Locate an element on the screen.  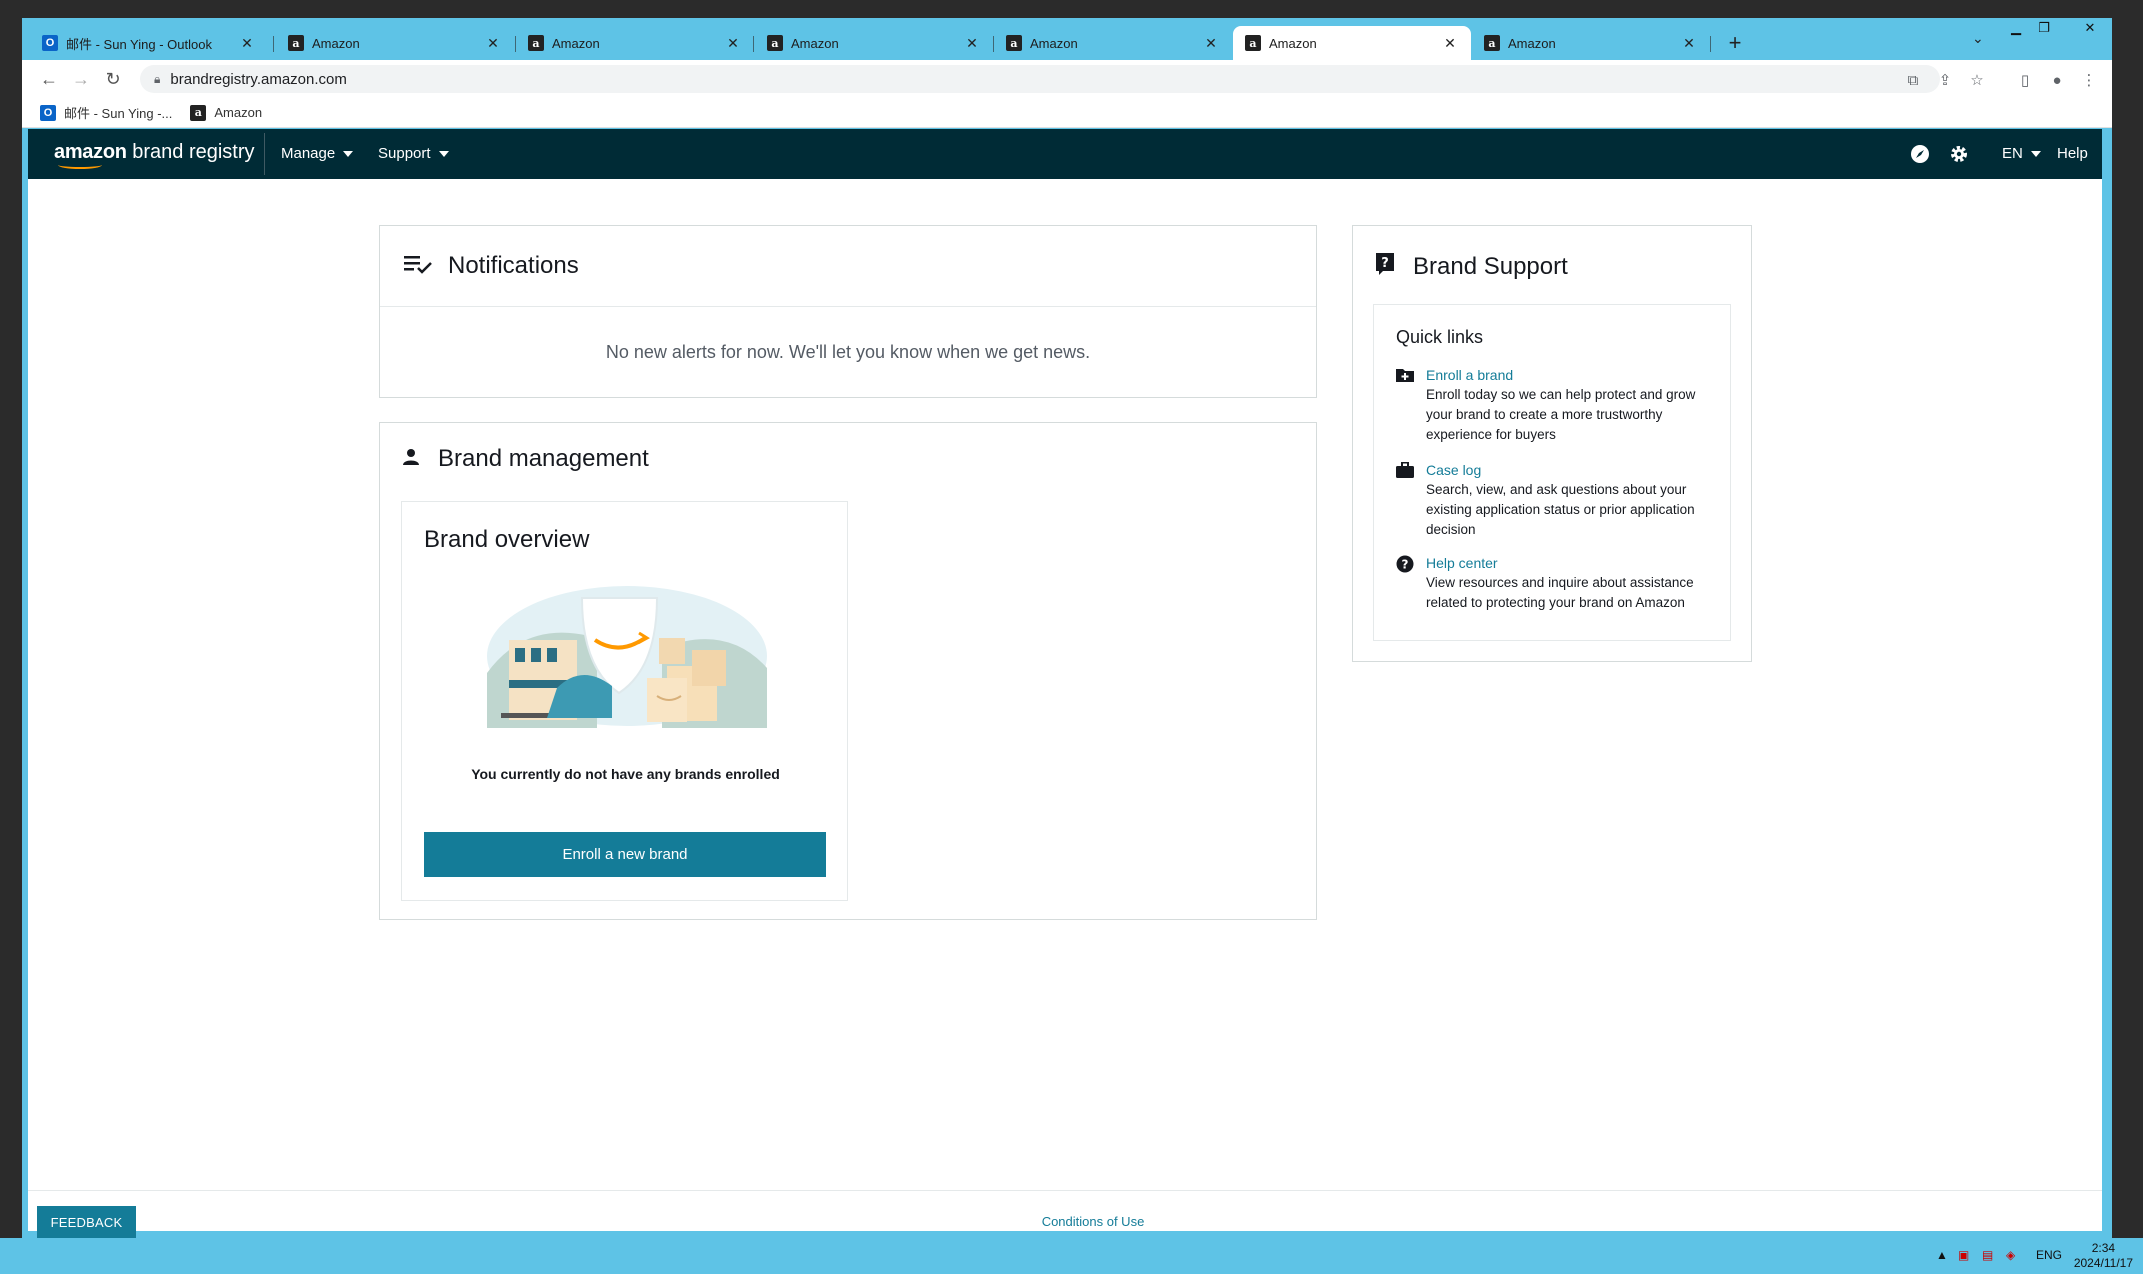
help-link: Help is located at coordinates (2072, 153).